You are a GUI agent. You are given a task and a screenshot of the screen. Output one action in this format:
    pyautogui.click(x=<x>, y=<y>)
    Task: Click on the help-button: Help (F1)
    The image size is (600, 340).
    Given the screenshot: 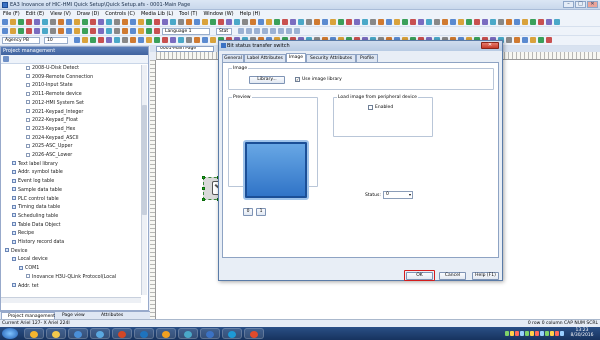 What is the action you would take?
    pyautogui.click(x=485, y=276)
    